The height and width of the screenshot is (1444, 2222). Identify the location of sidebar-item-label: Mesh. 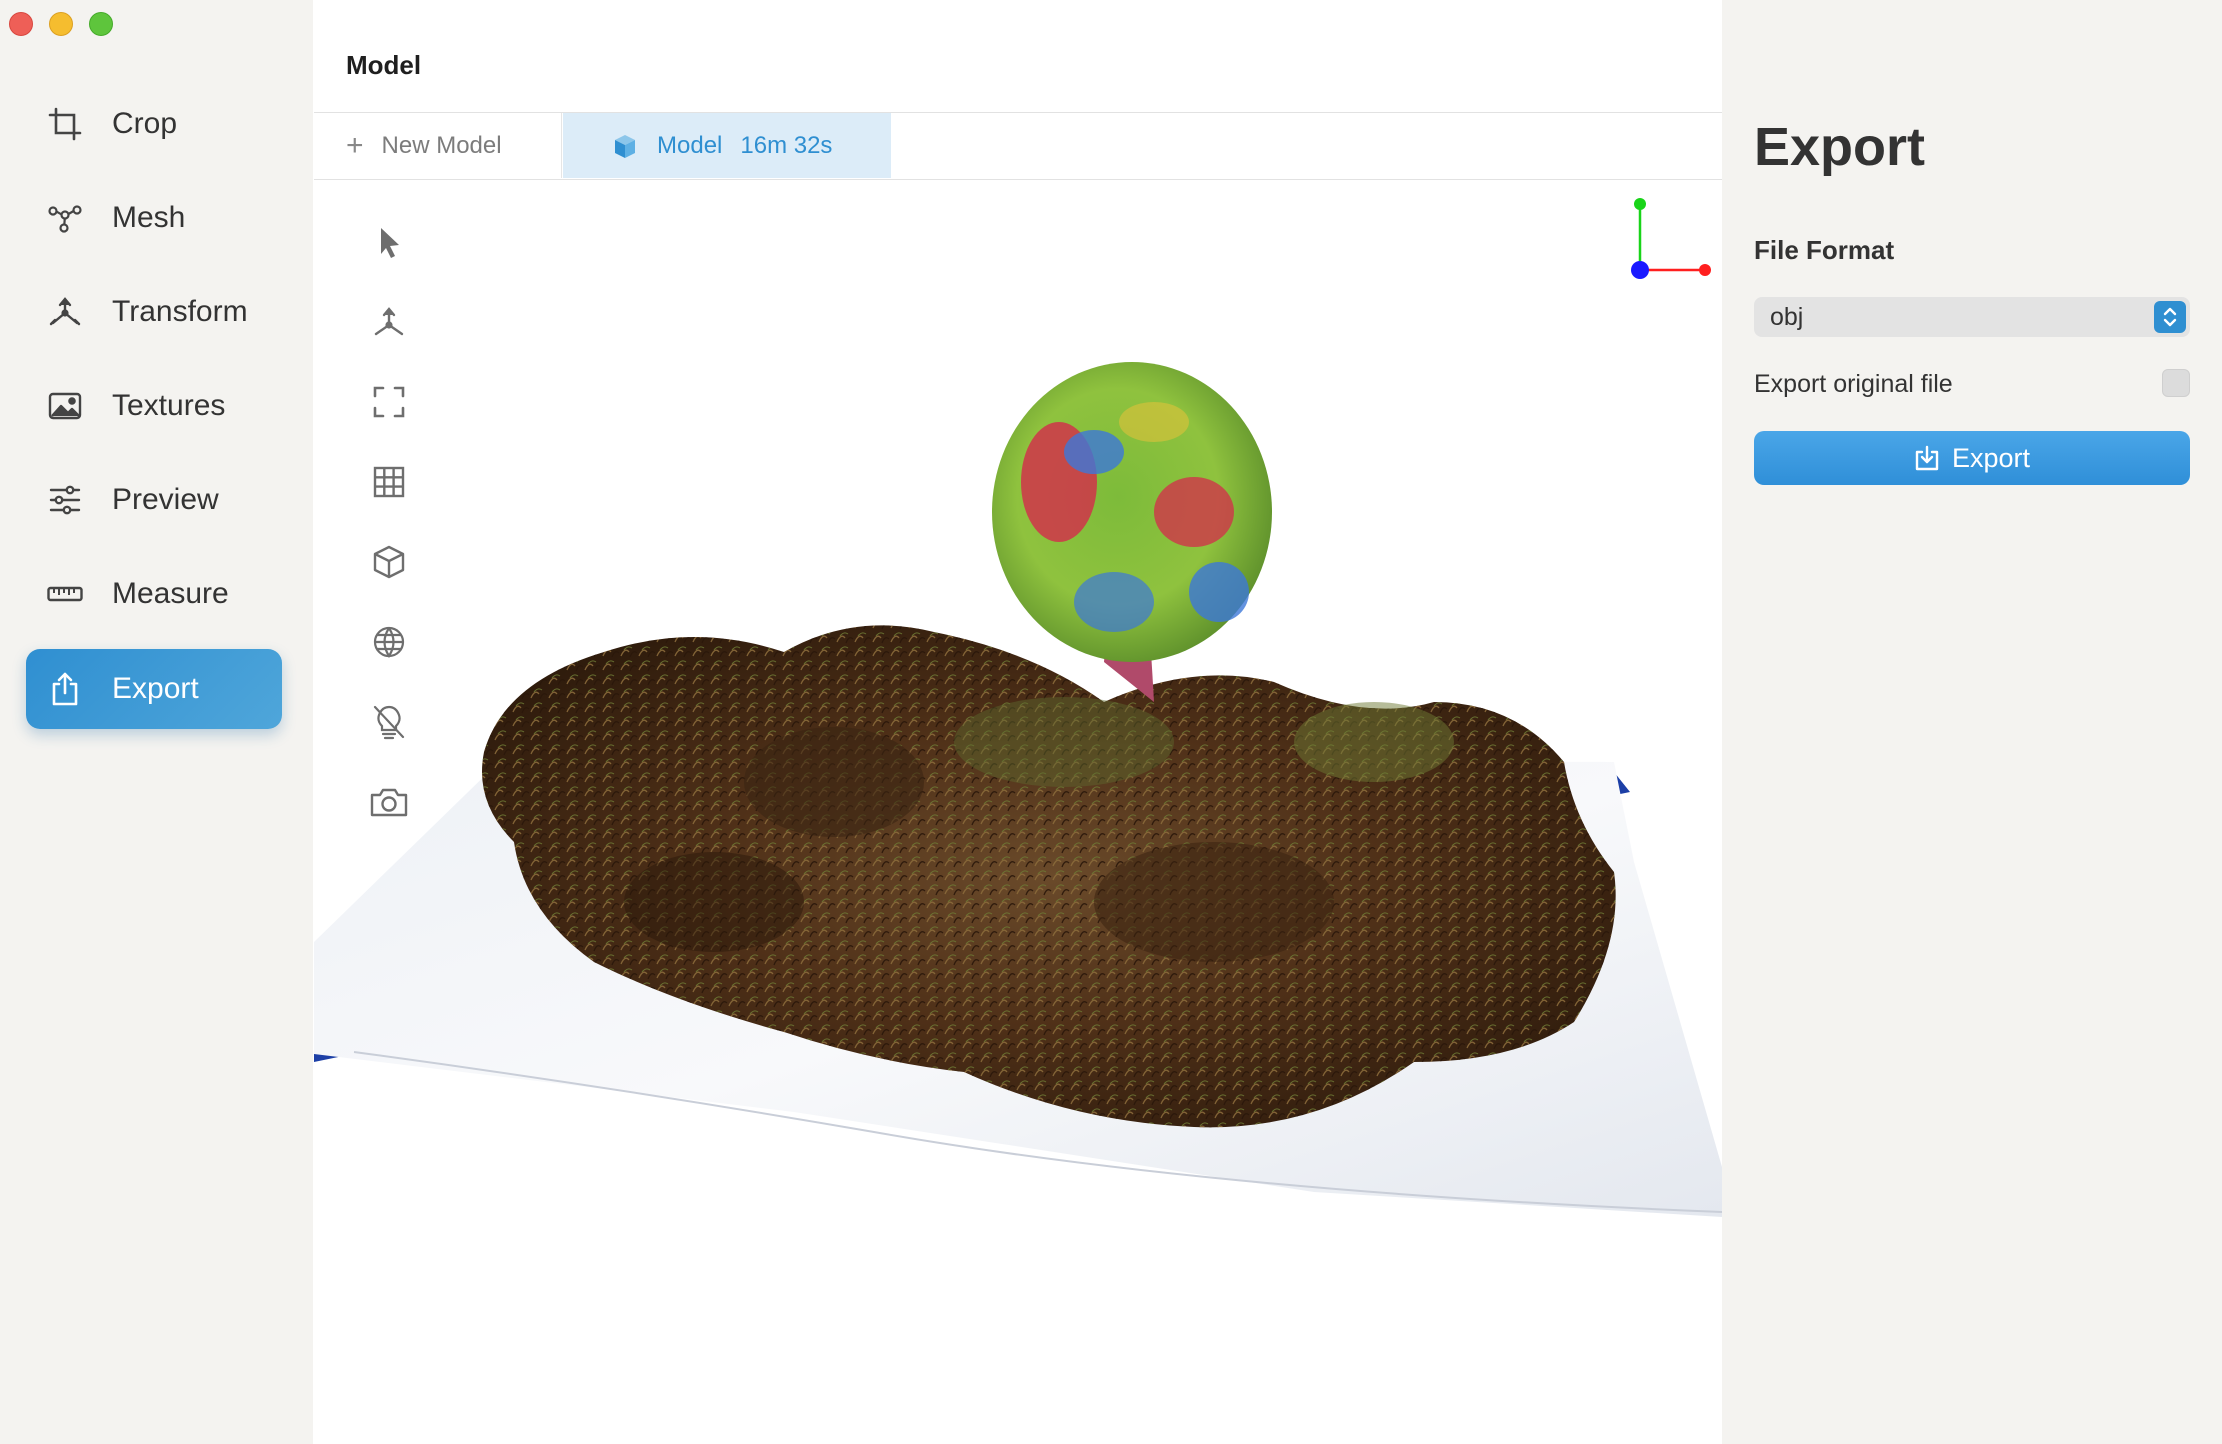
(149, 217).